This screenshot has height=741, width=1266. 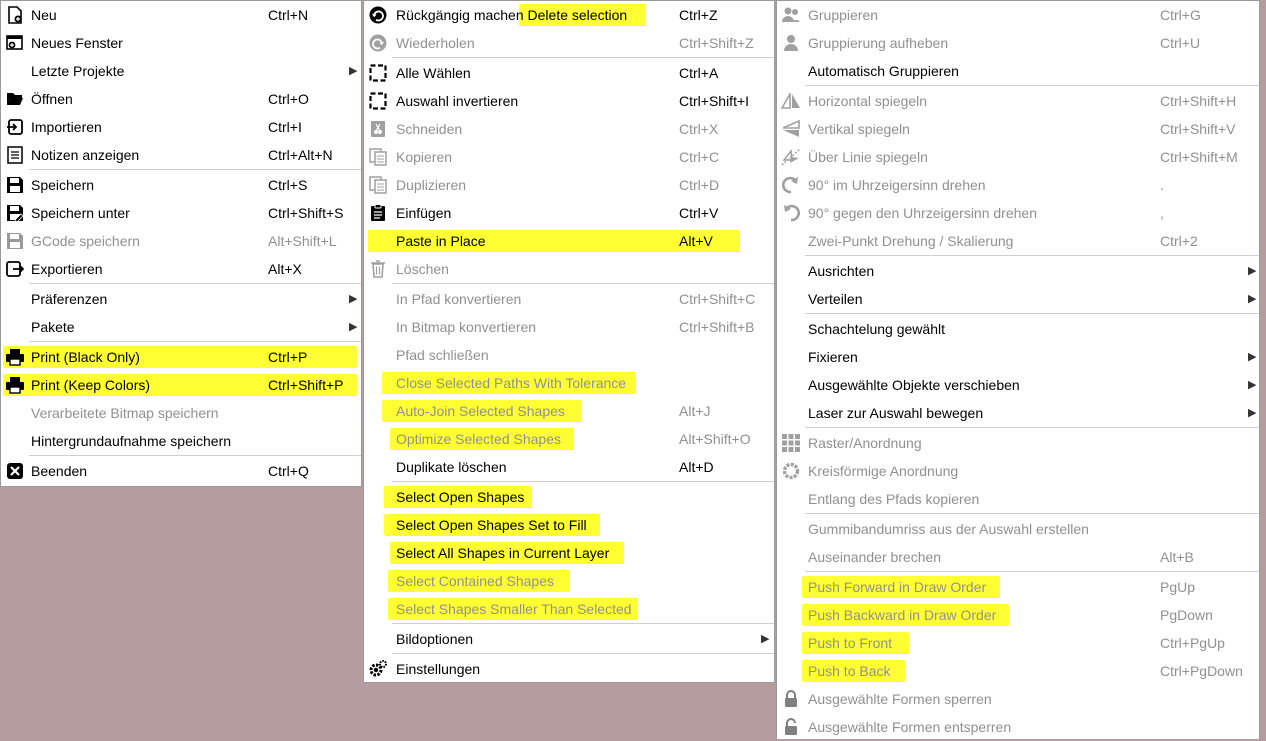 What do you see at coordinates (1018, 443) in the screenshot?
I see `menu-item-grid-array: Raster/Anordnung` at bounding box center [1018, 443].